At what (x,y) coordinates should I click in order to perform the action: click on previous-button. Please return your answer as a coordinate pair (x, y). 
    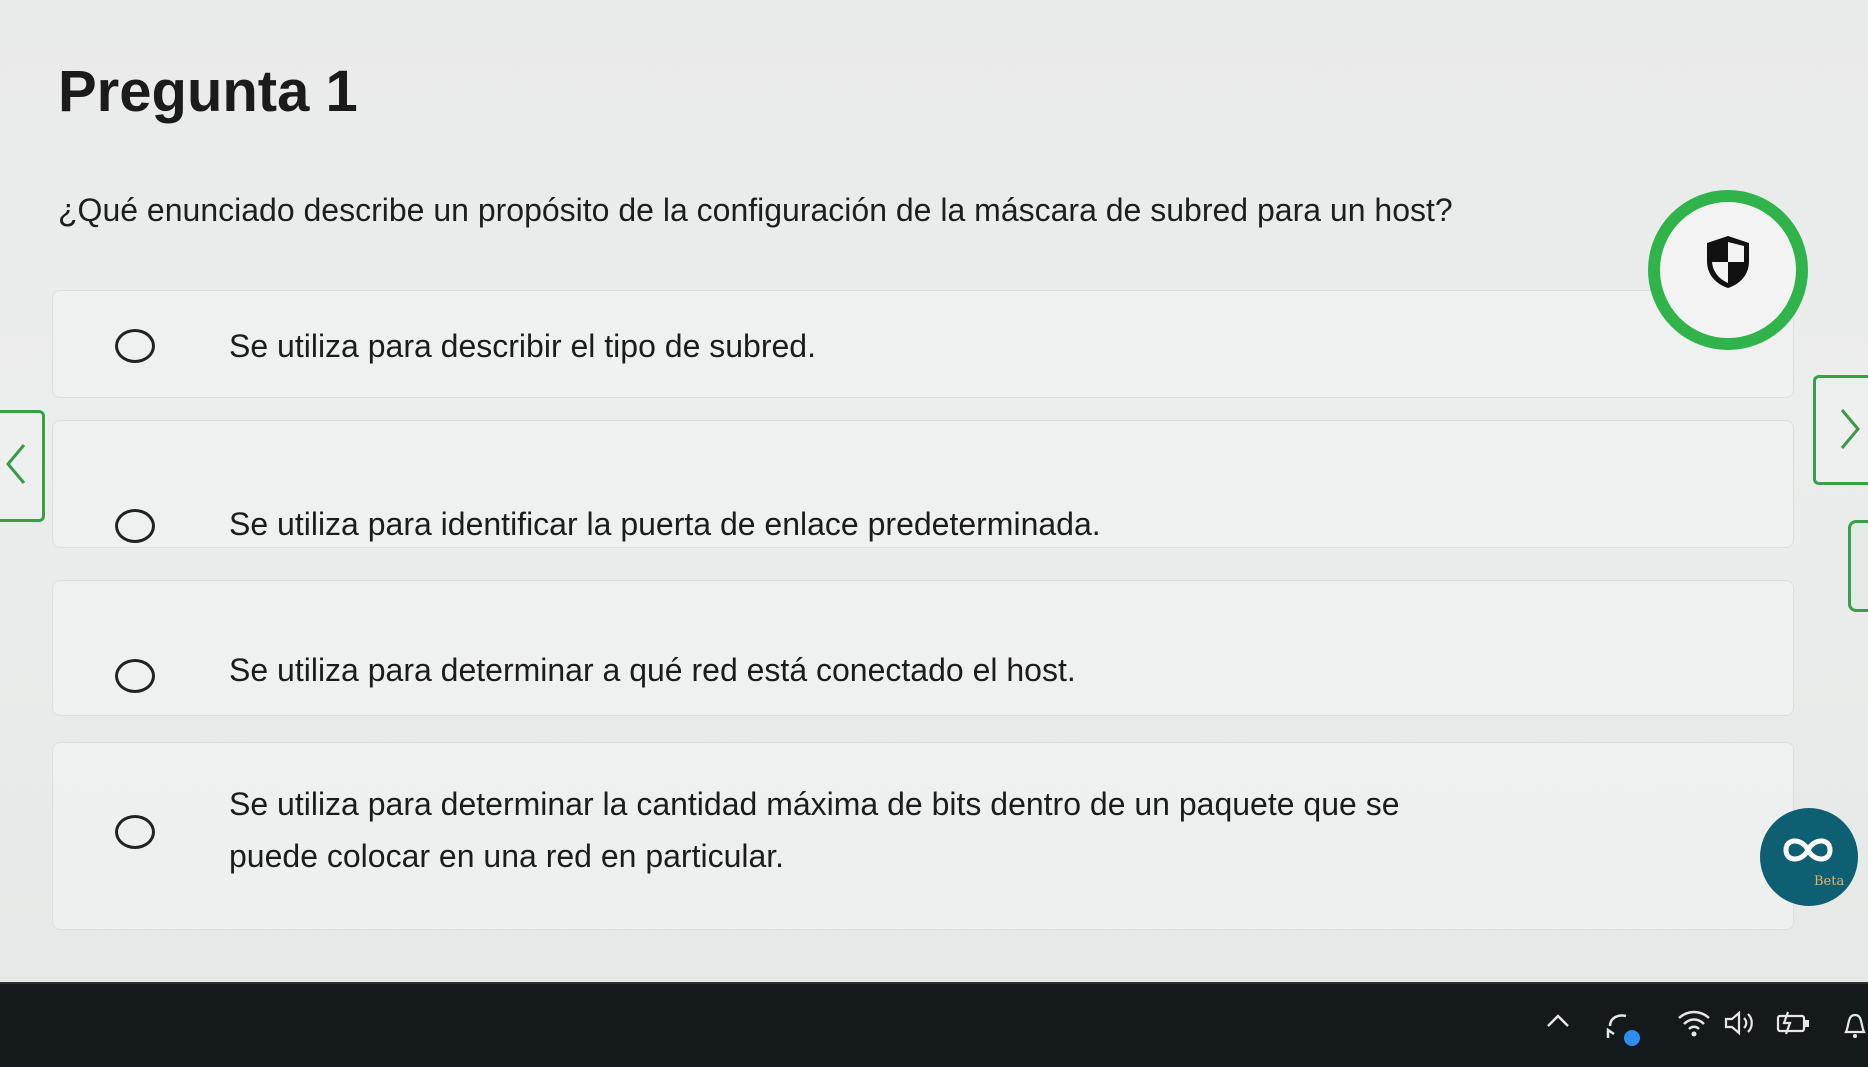
    Looking at the image, I should click on (22, 466).